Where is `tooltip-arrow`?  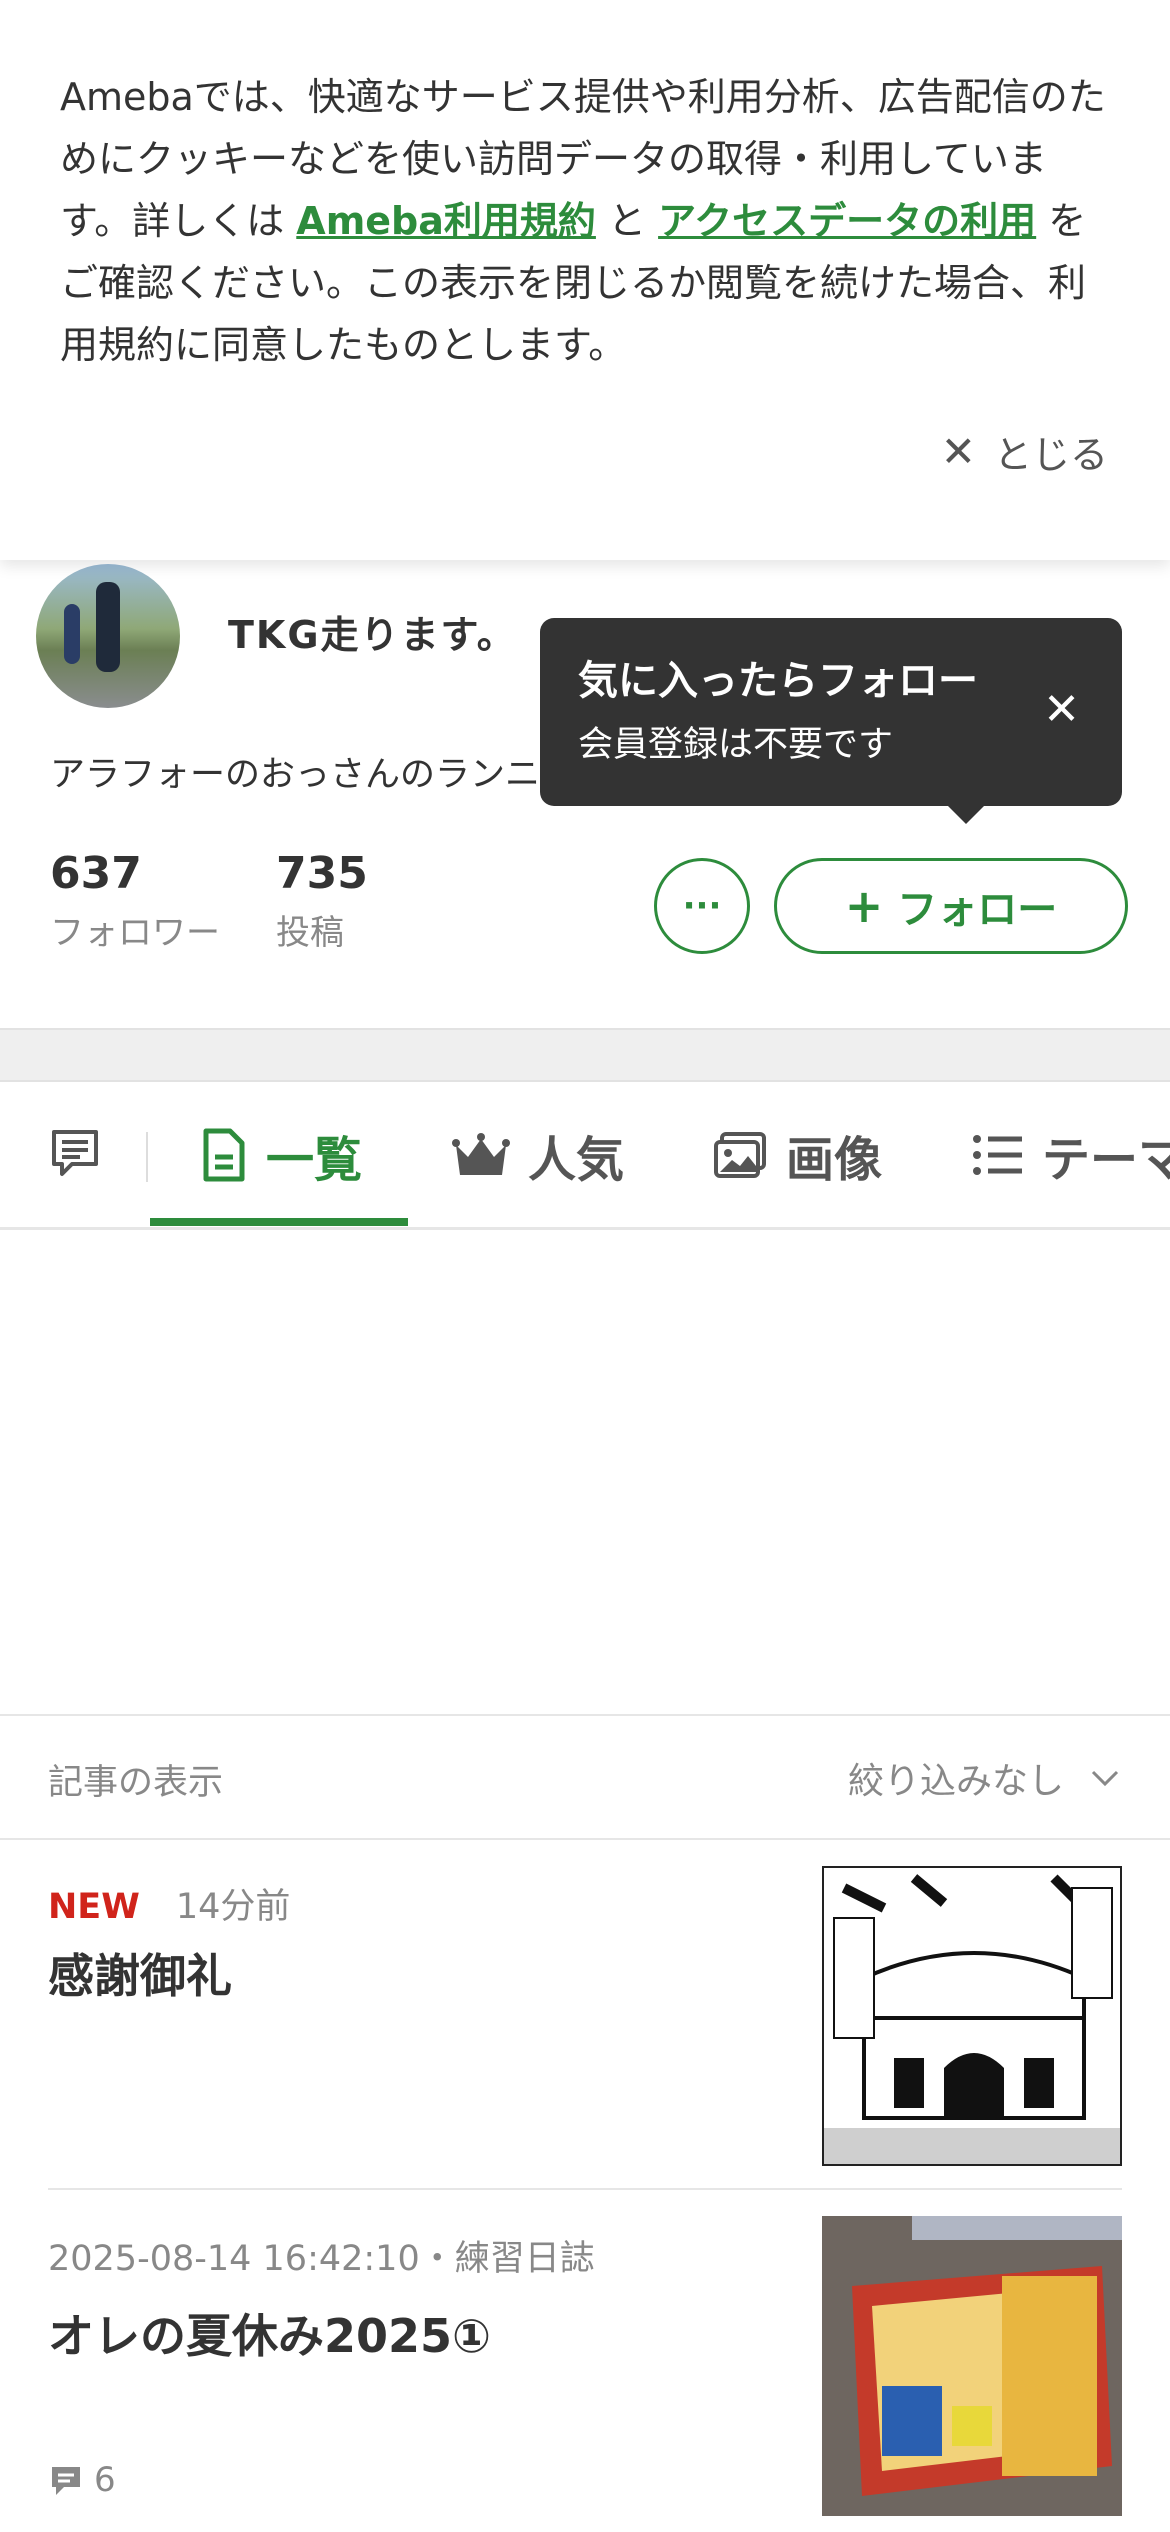 tooltip-arrow is located at coordinates (966, 815).